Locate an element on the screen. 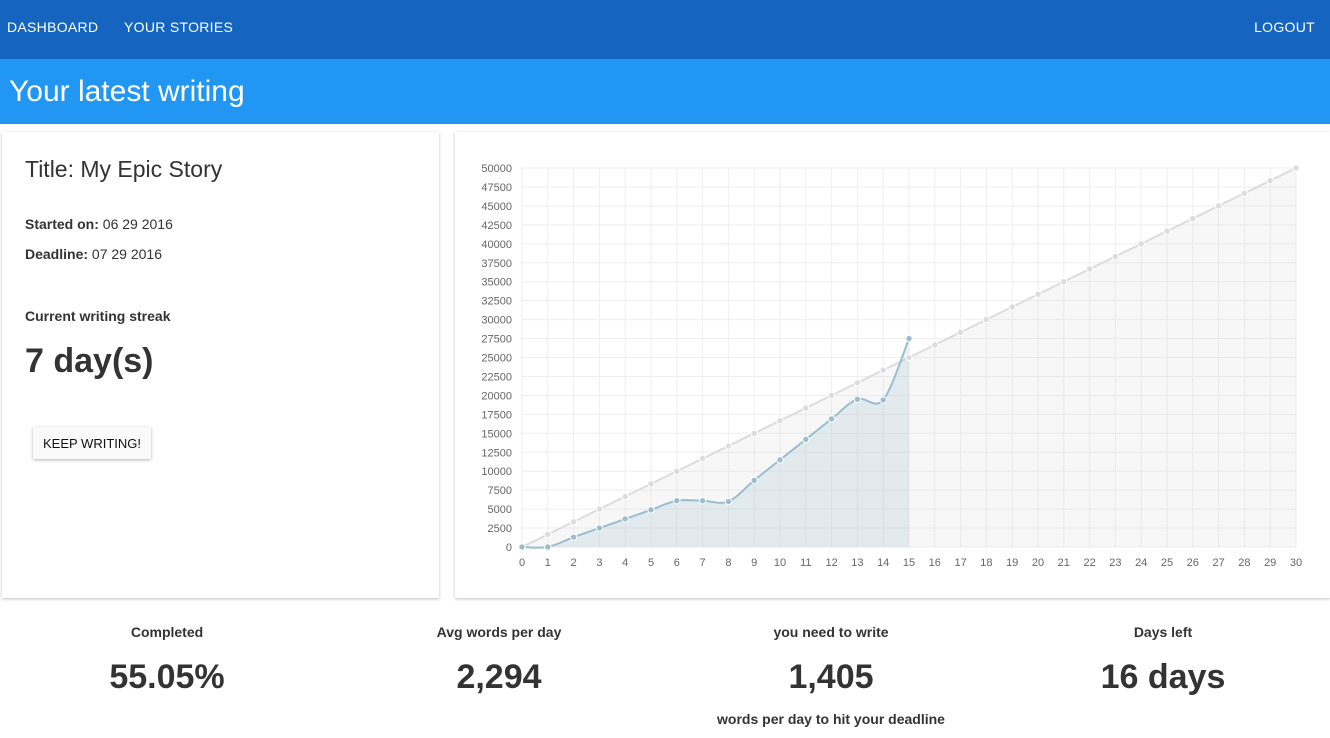 The width and height of the screenshot is (1330, 738). nav-your-stories-link: YOUR STORIES is located at coordinates (178, 27).